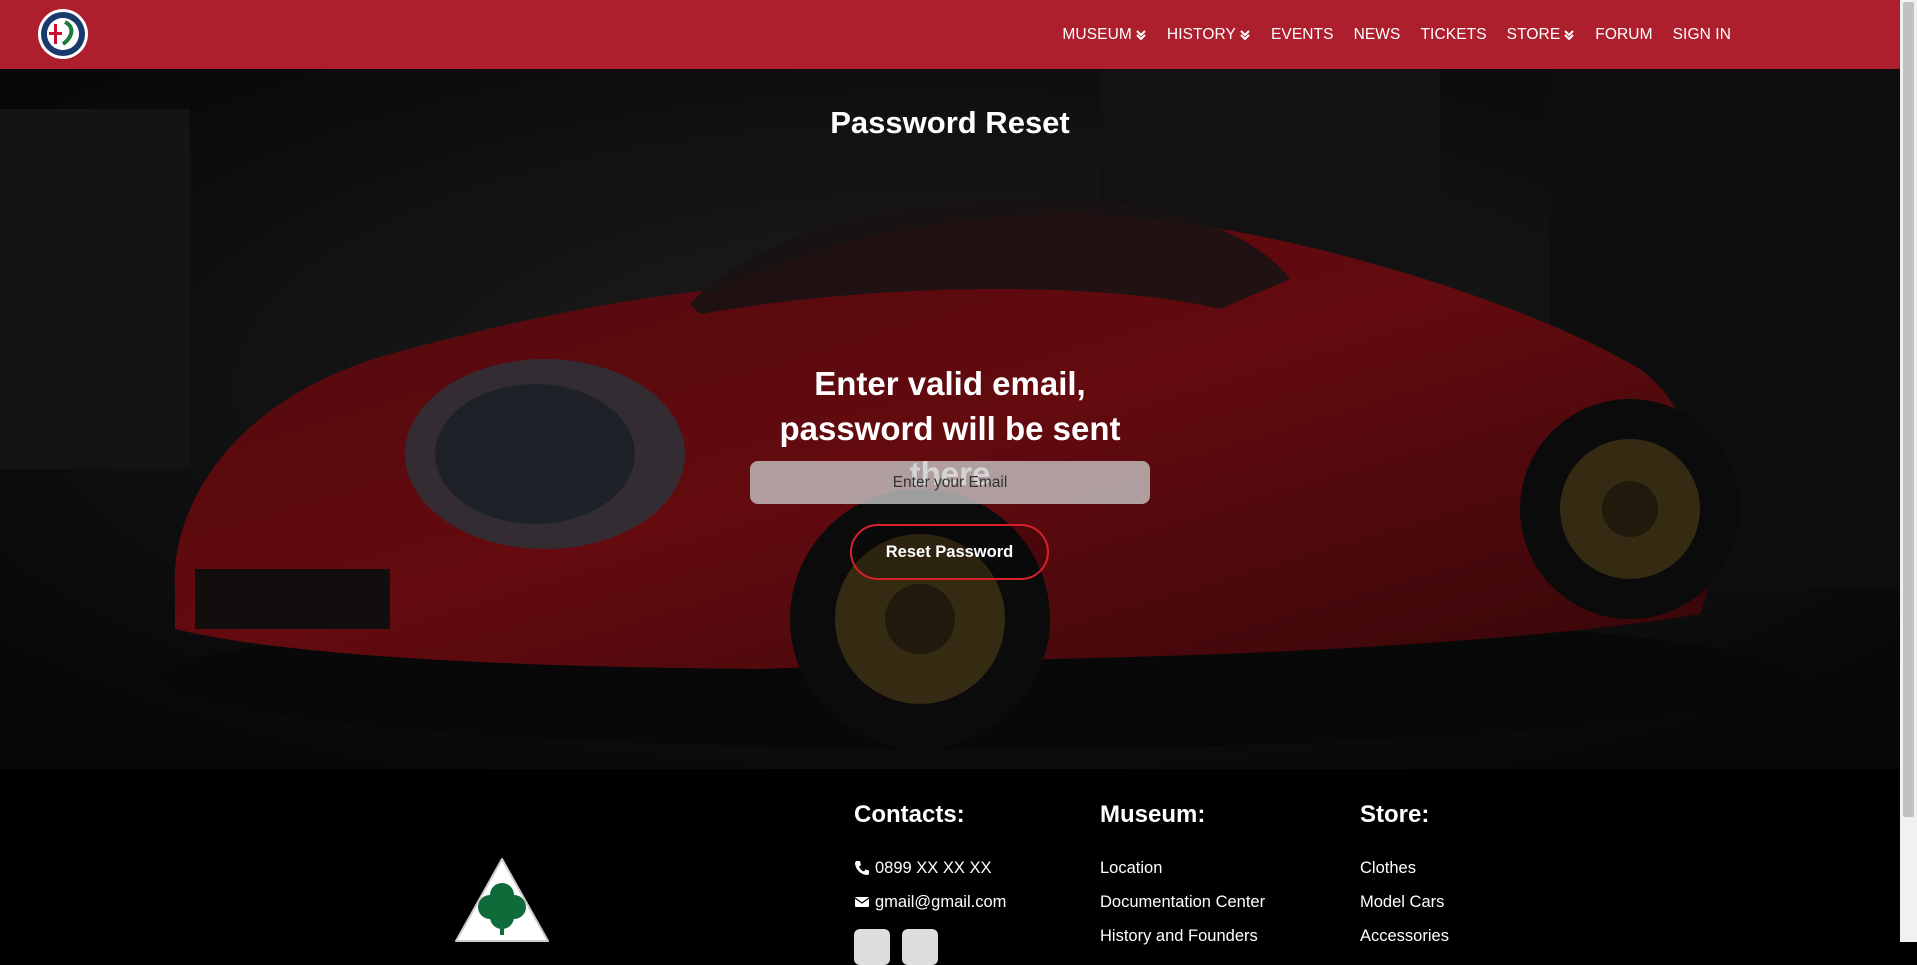 The image size is (1917, 965). I want to click on nav-item-store: STORE, so click(1541, 34).